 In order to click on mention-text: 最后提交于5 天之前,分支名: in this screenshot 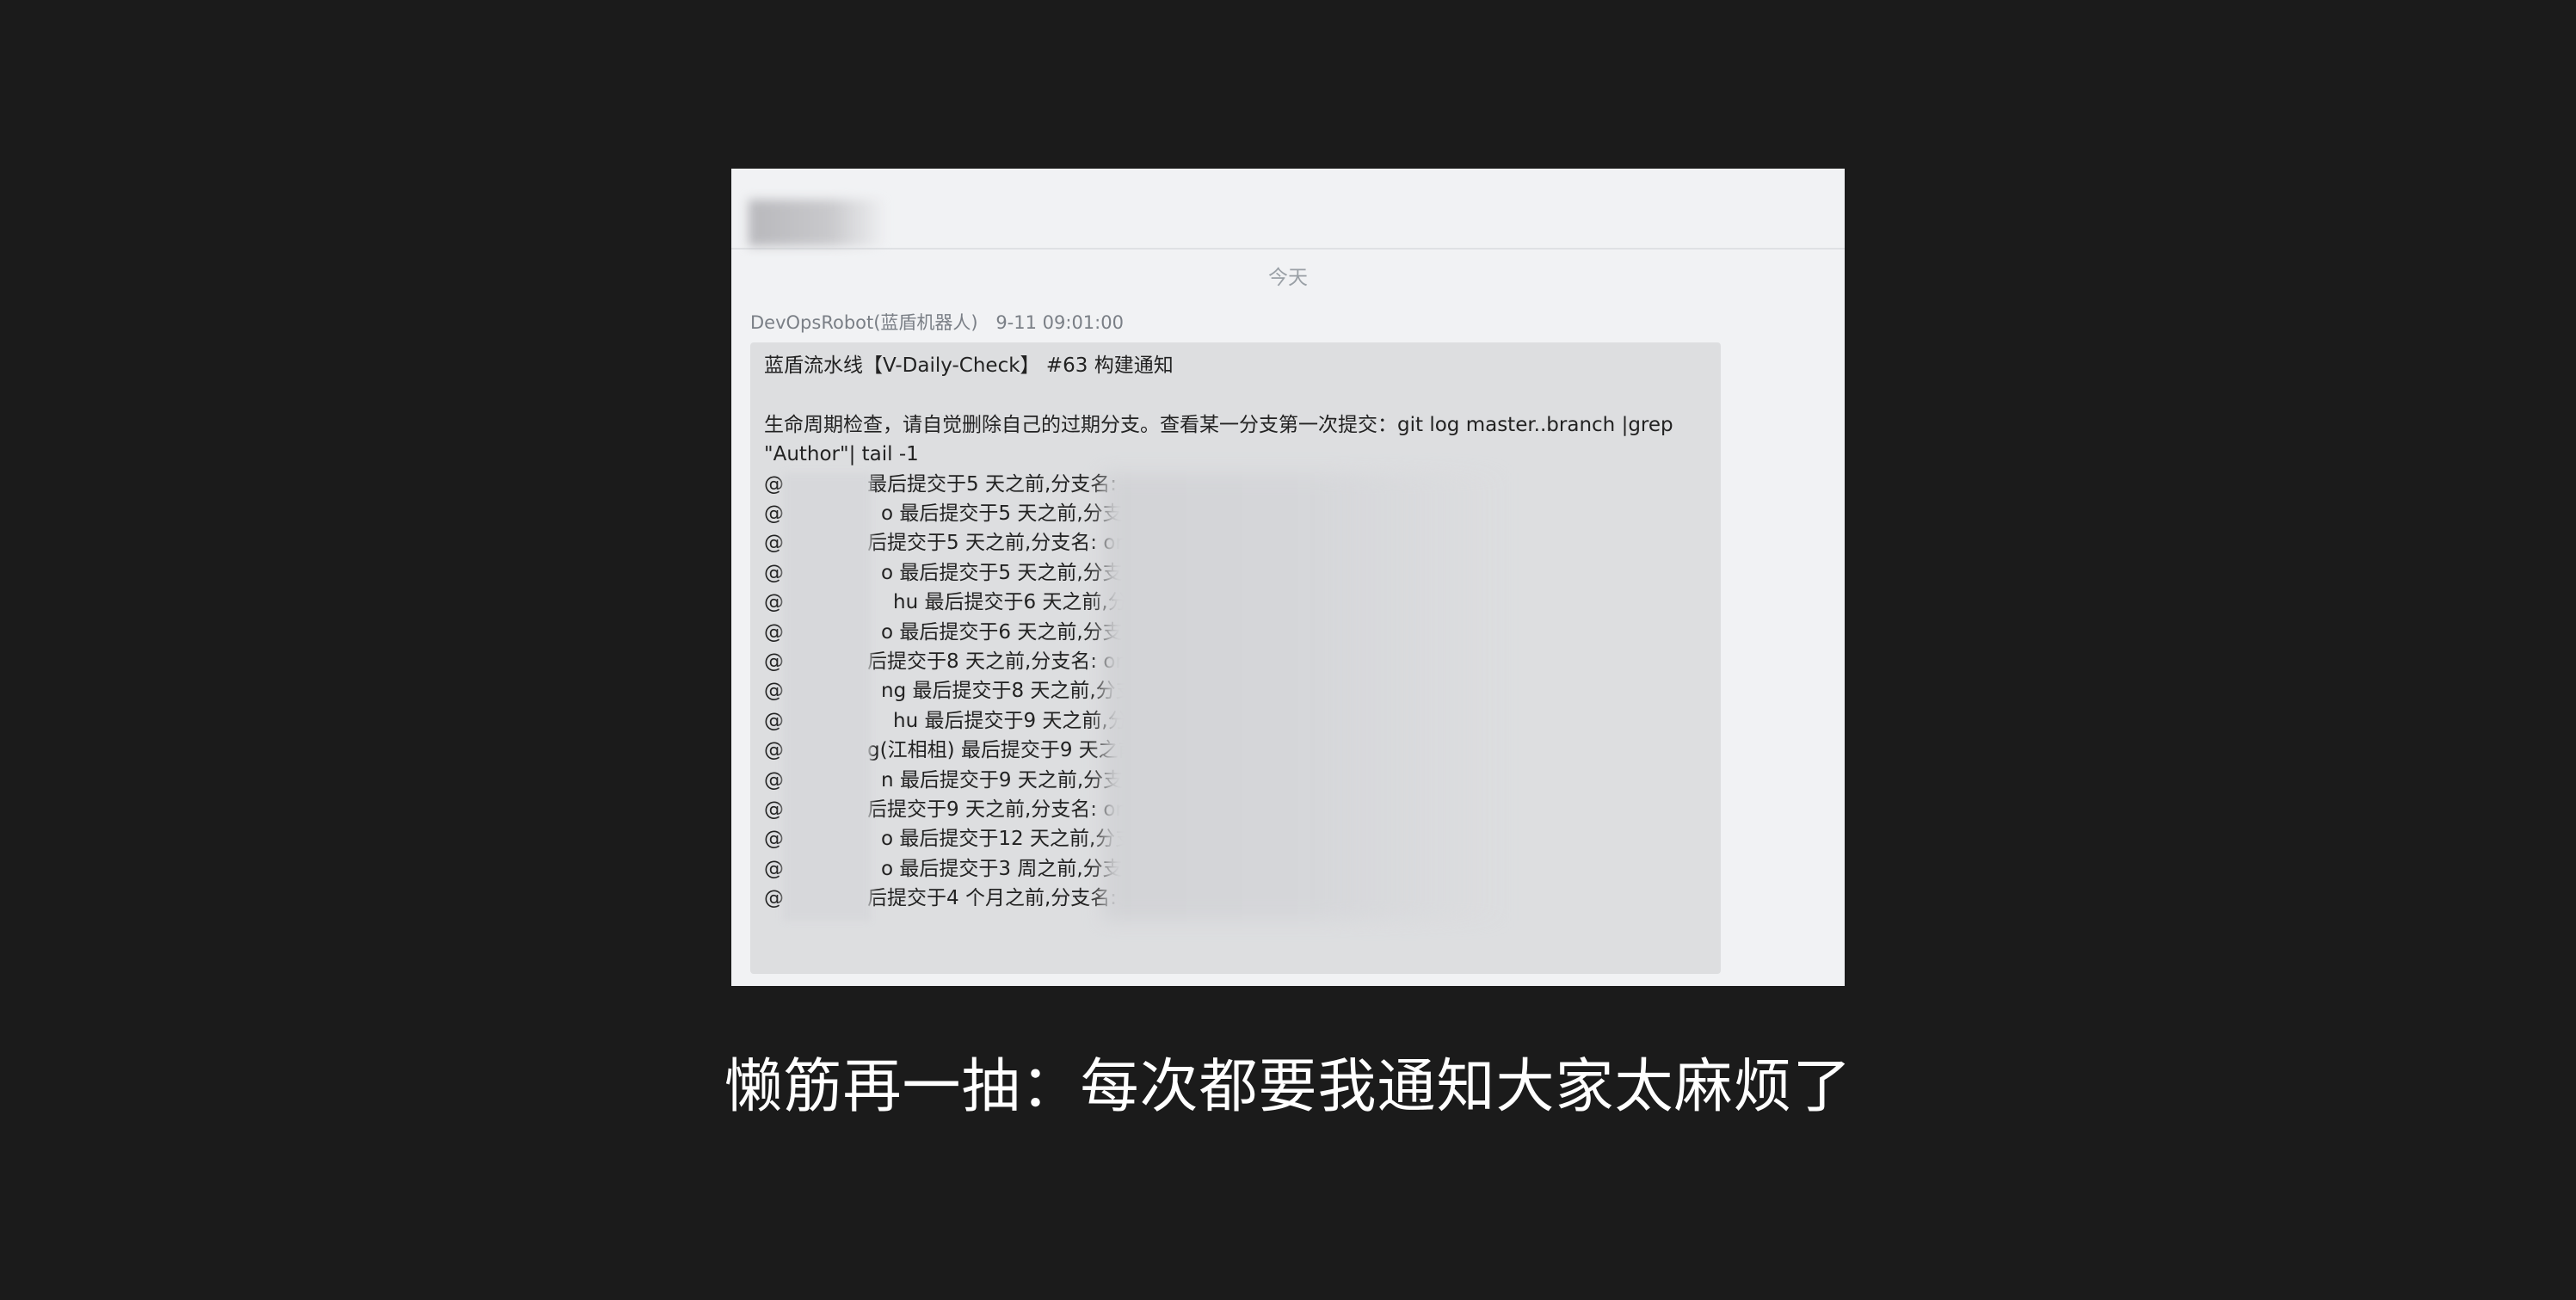, I will do `click(993, 484)`.